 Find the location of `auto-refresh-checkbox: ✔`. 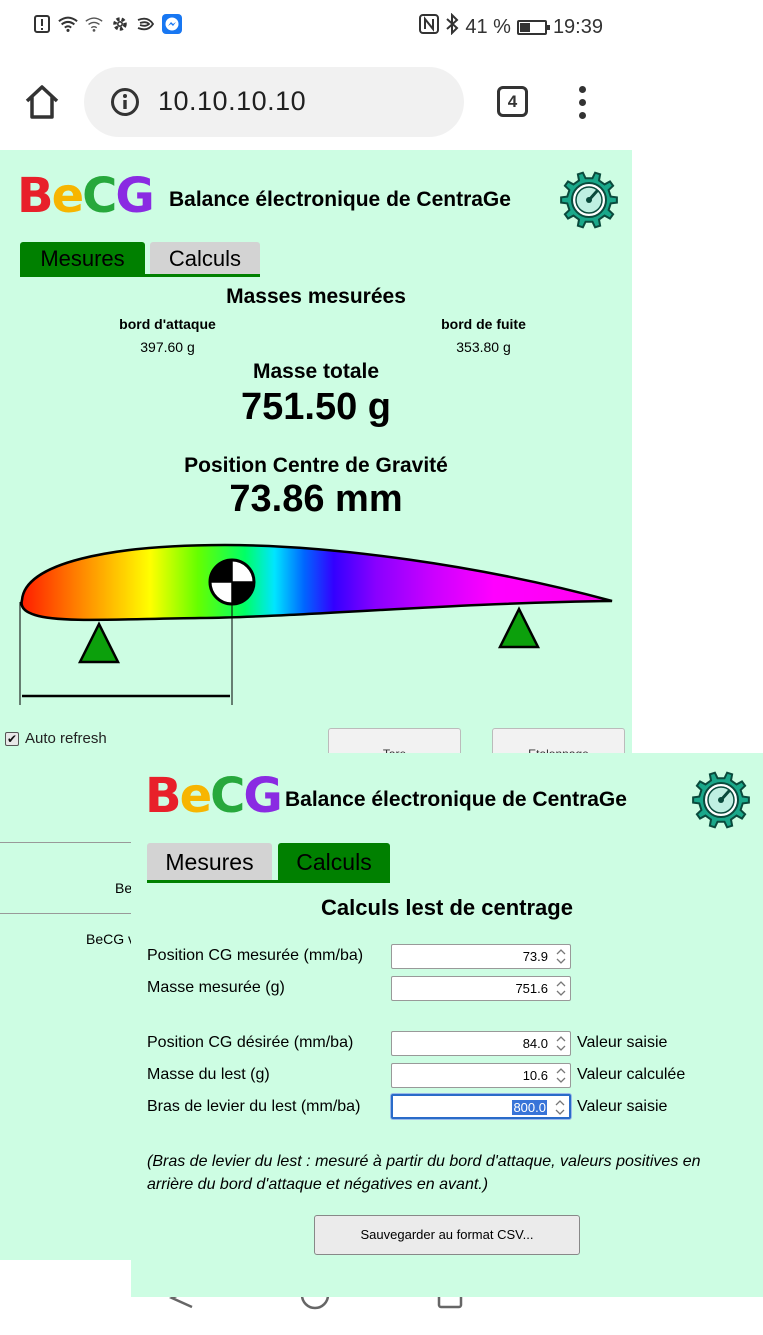

auto-refresh-checkbox: ✔ is located at coordinates (12, 738).